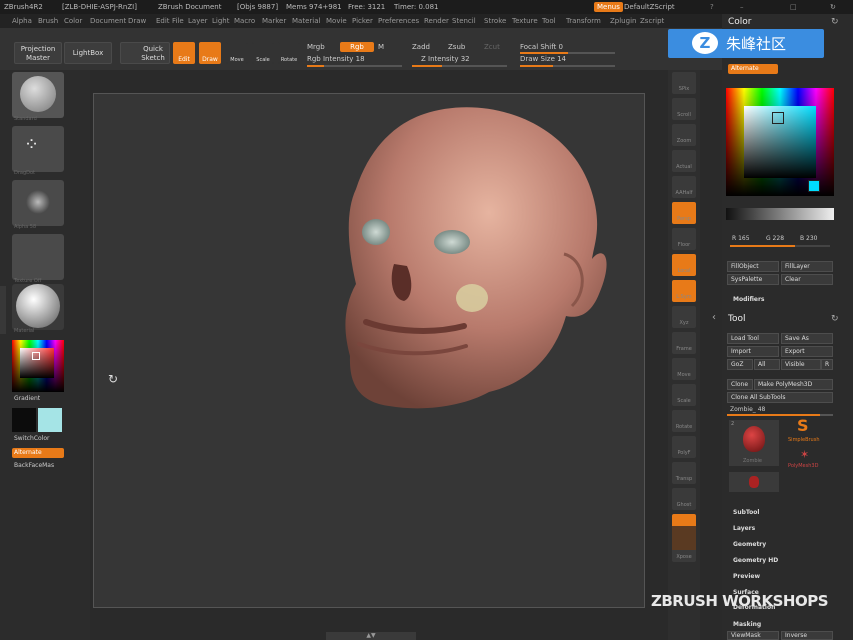 This screenshot has width=853, height=640. Describe the element at coordinates (137, 21) in the screenshot. I see `menu-draw: Draw` at that location.